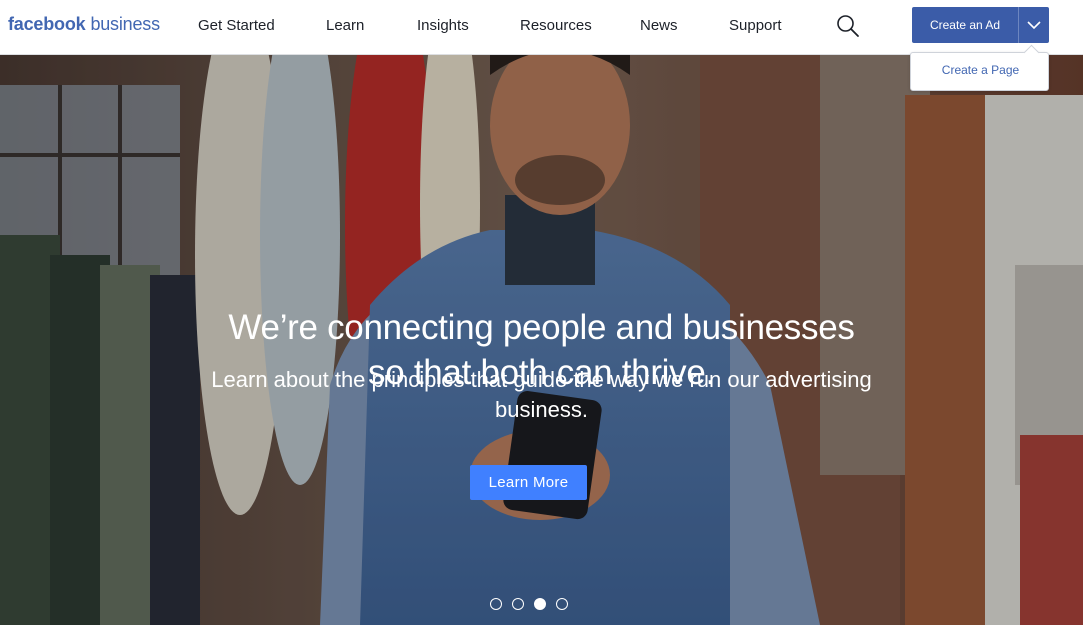 This screenshot has width=1083, height=625. Describe the element at coordinates (47, 24) in the screenshot. I see `logo-facebook-text: facebook` at that location.